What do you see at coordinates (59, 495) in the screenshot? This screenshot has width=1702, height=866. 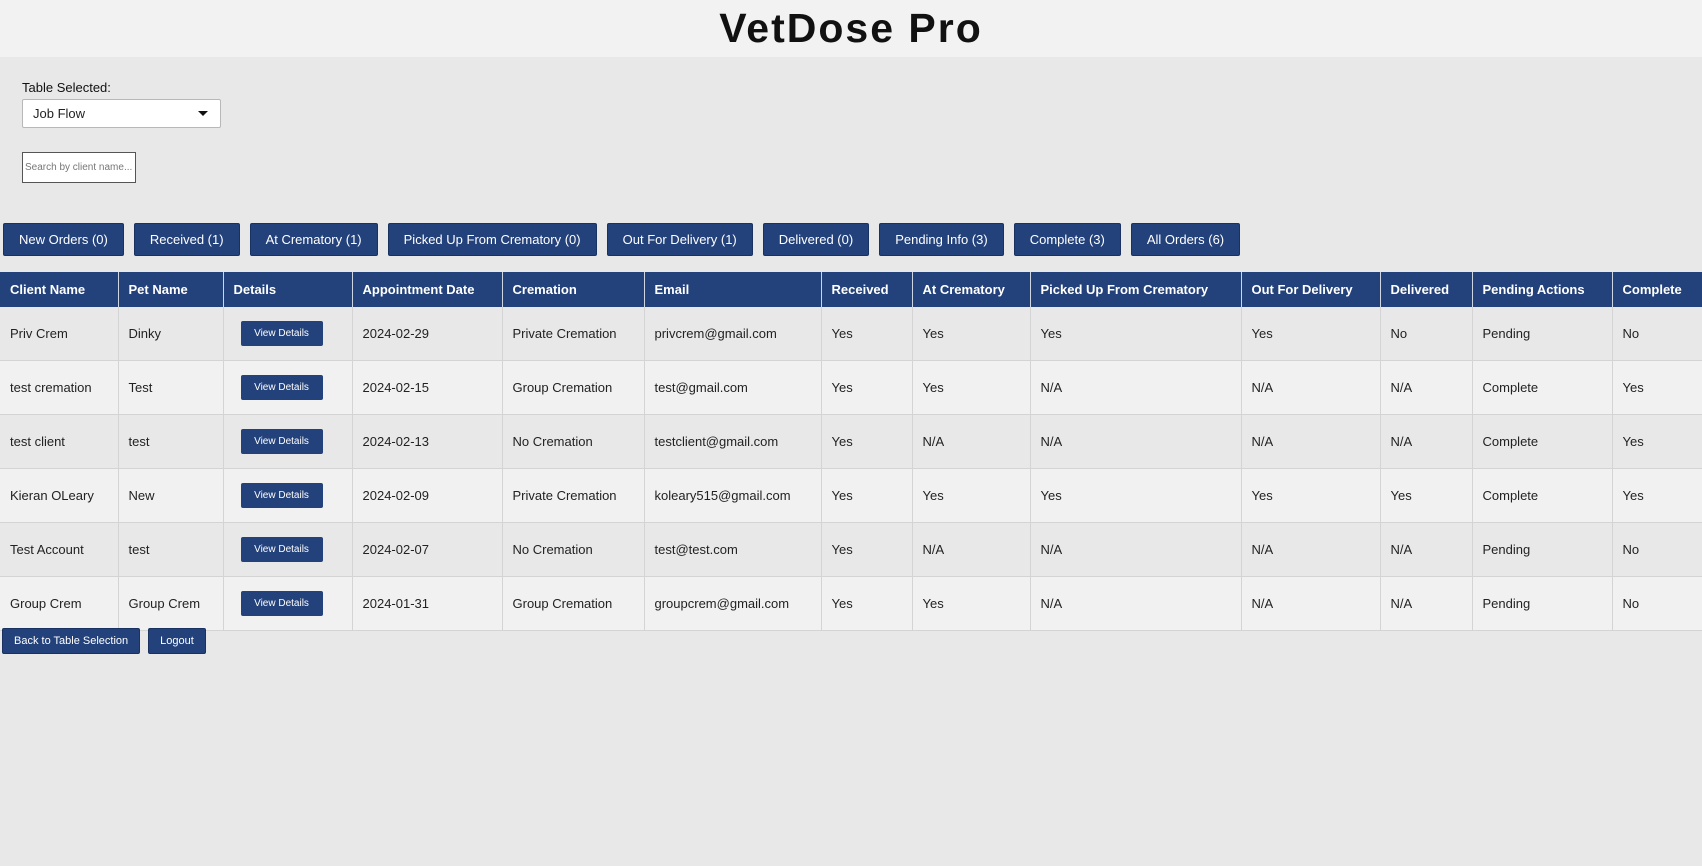 I see `table-cell: Kieran OLeary` at bounding box center [59, 495].